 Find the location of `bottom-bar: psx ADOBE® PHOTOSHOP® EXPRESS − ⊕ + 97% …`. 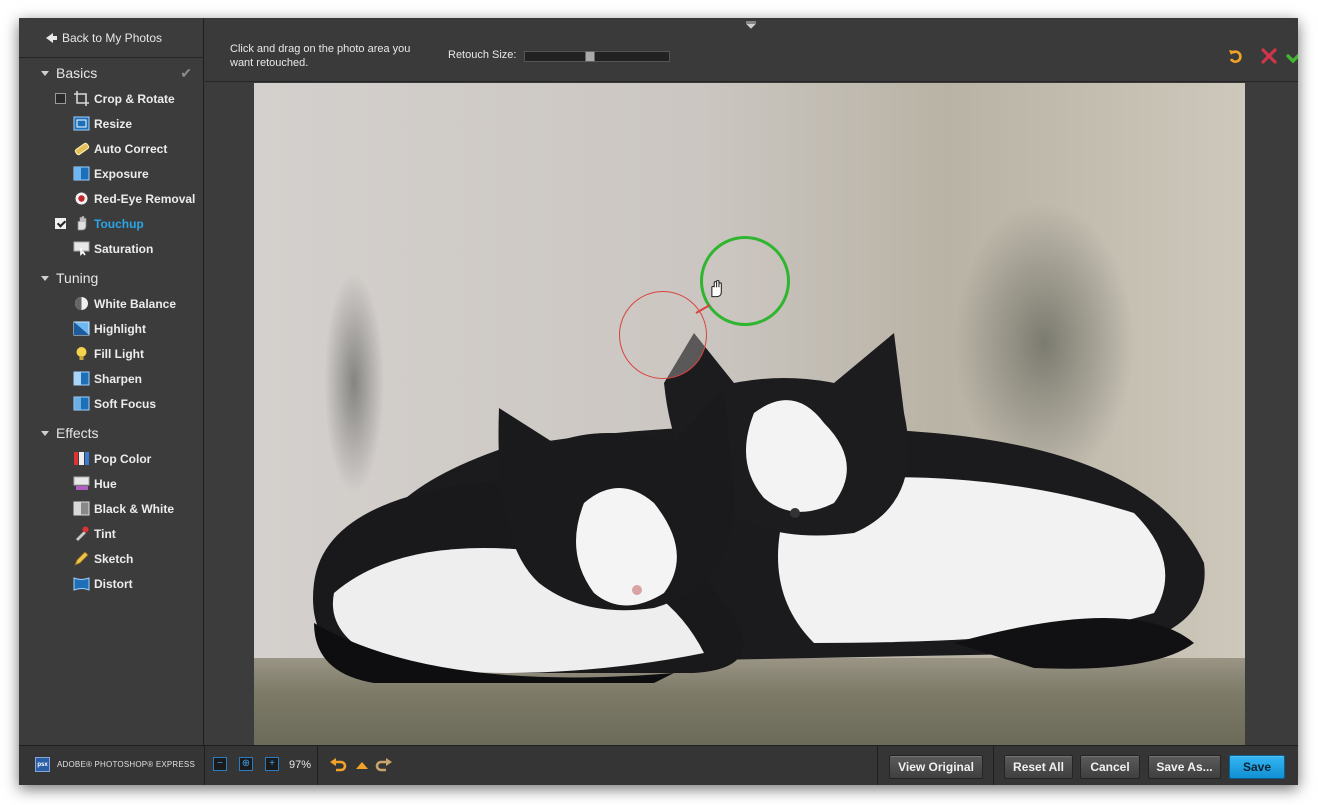

bottom-bar: psx ADOBE® PHOTOSHOP® EXPRESS − ⊕ + 97% … is located at coordinates (658, 765).